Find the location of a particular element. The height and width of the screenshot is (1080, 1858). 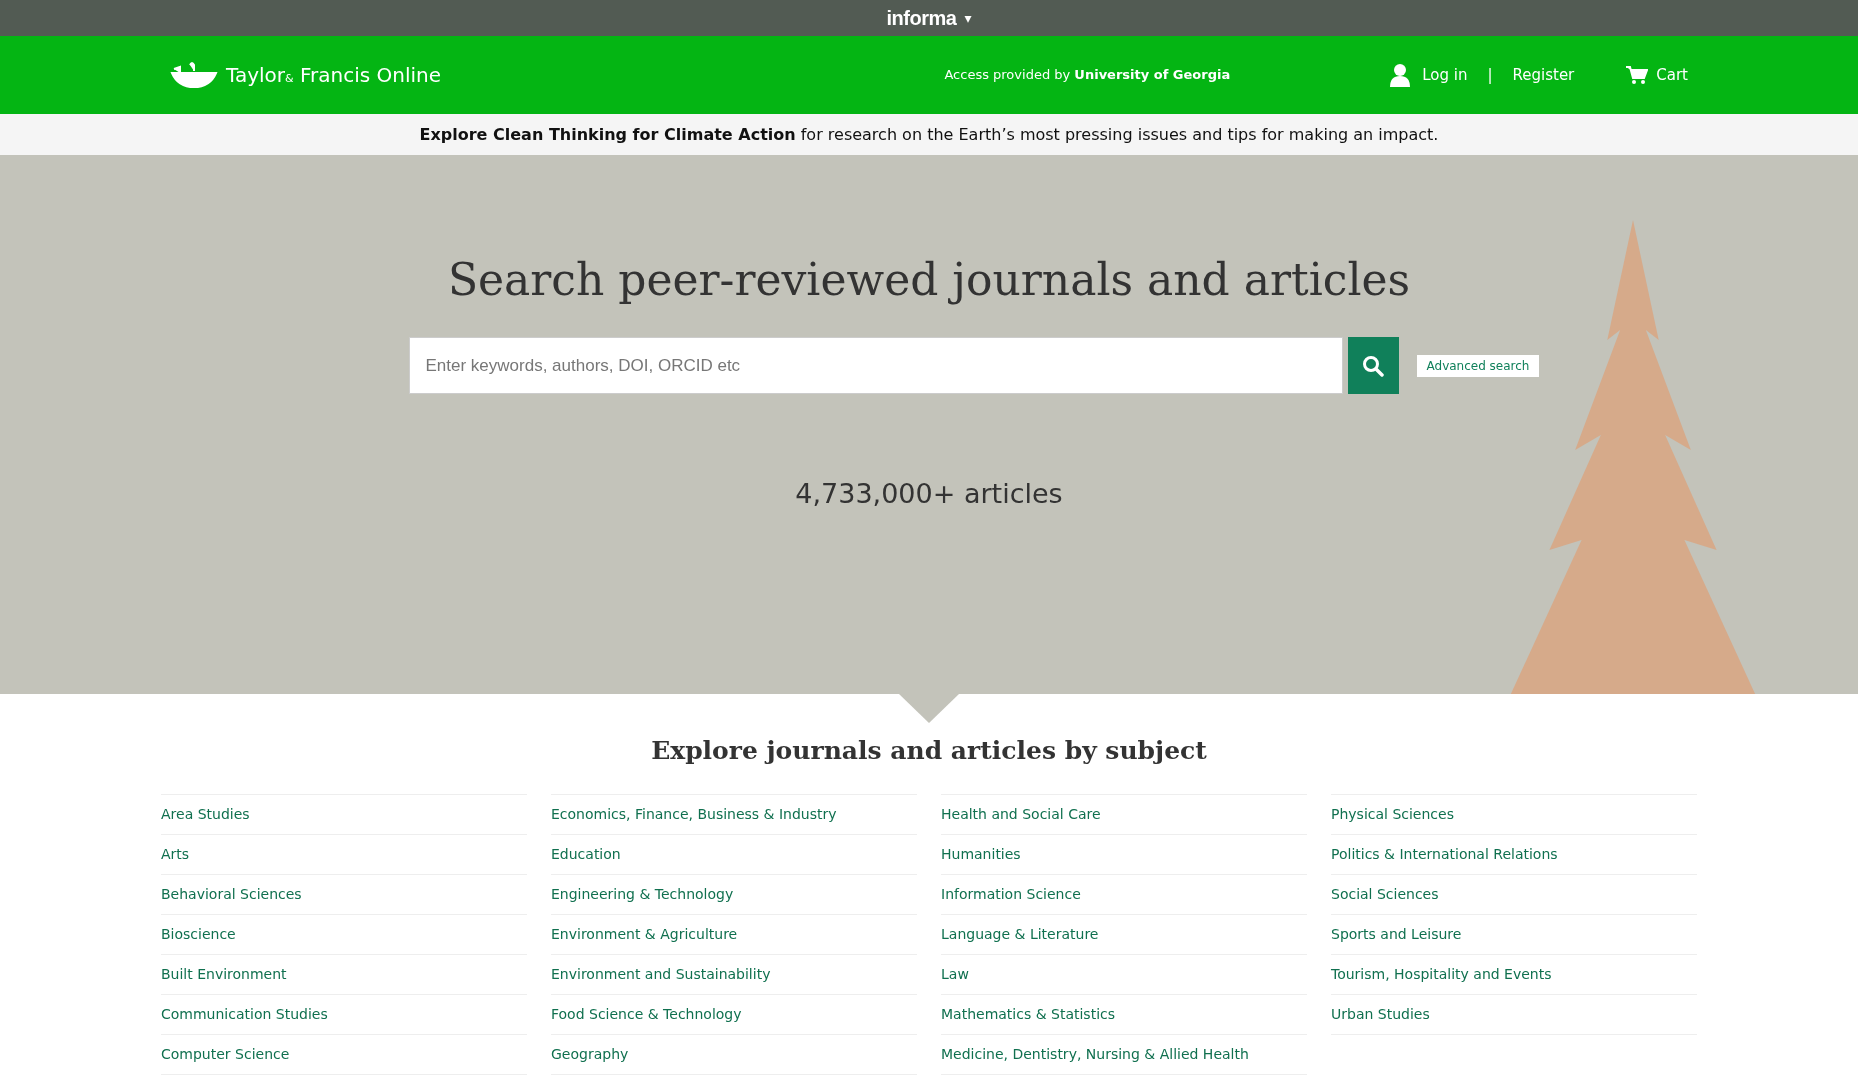

subject-link: Environment & Agriculture is located at coordinates (644, 934).